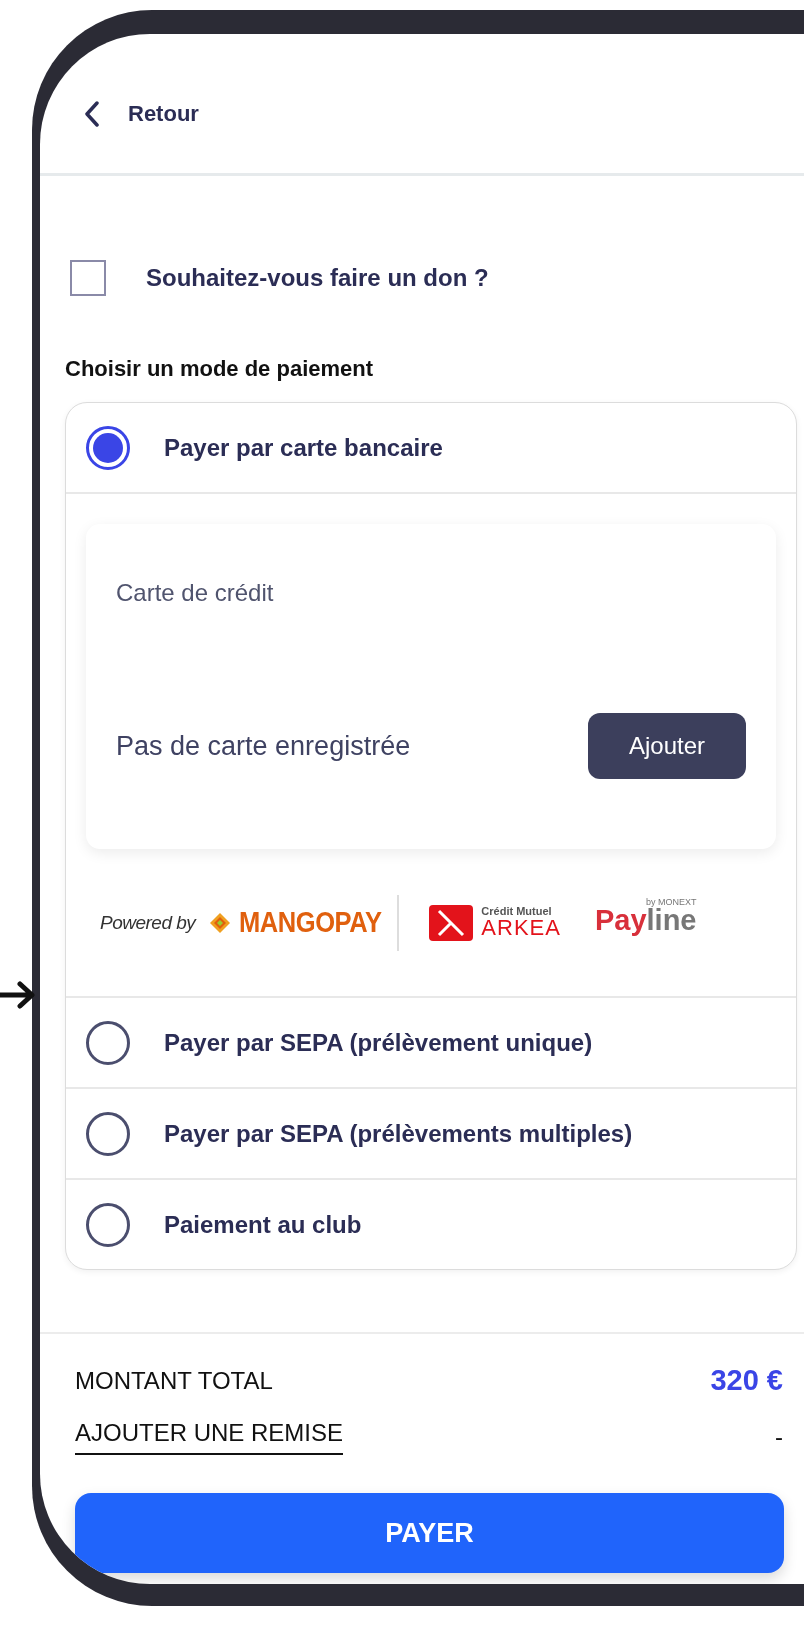 Image resolution: width=804 pixels, height=1631 pixels. I want to click on total-amount: 320 €, so click(746, 1380).